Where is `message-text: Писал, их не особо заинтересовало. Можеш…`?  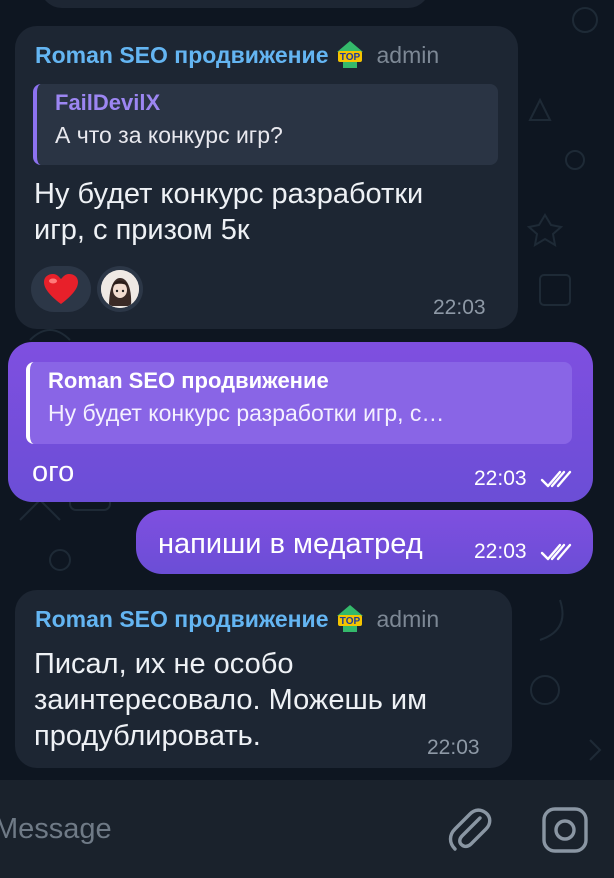 message-text: Писал, их не особо заинтересовало. Можеш… is located at coordinates (230, 700).